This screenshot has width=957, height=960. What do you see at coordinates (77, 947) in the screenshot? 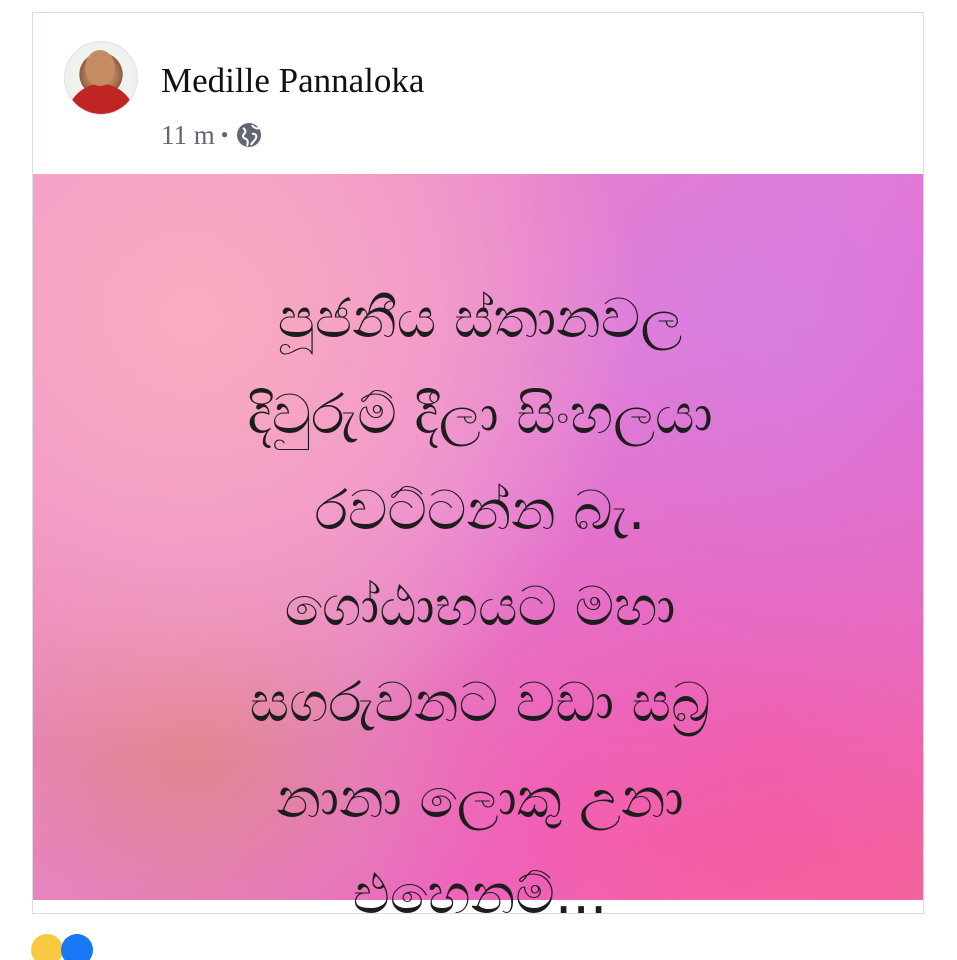
I see `like-reaction-icon` at bounding box center [77, 947].